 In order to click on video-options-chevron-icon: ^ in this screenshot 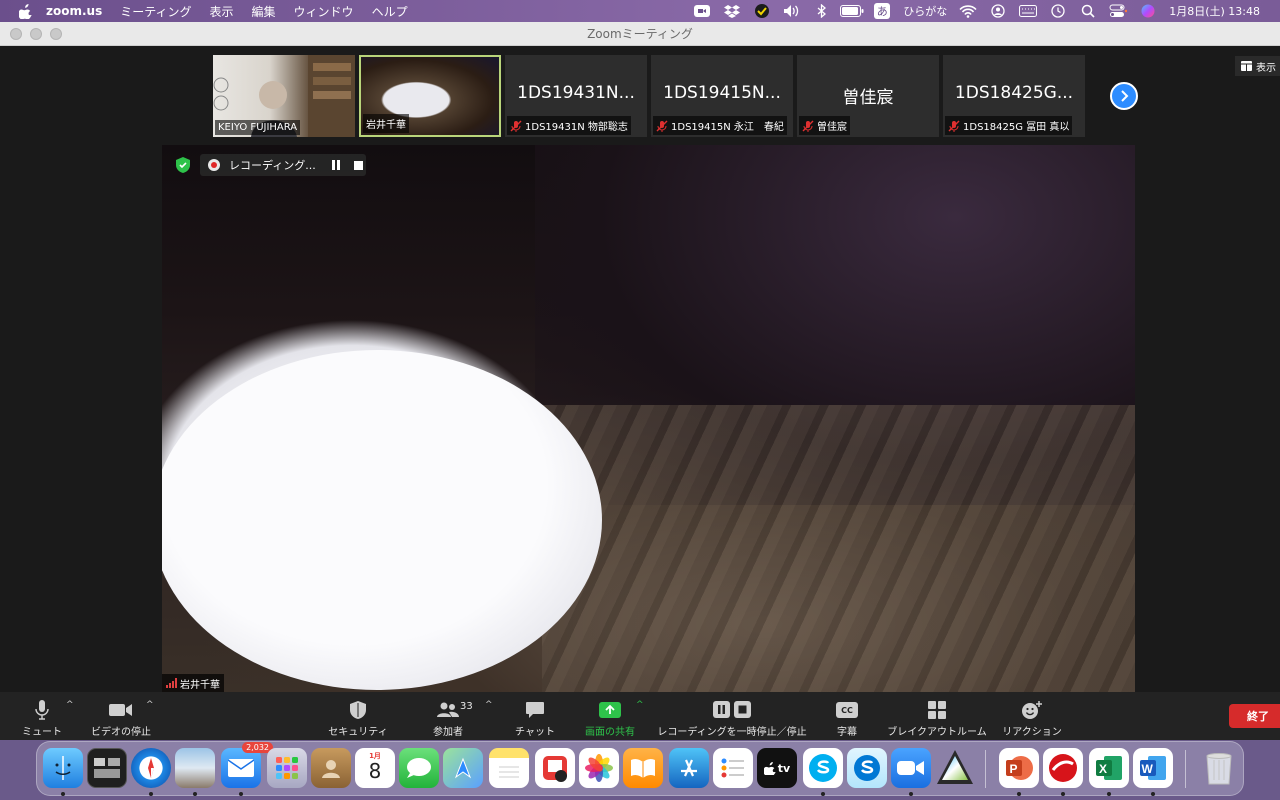, I will do `click(150, 705)`.